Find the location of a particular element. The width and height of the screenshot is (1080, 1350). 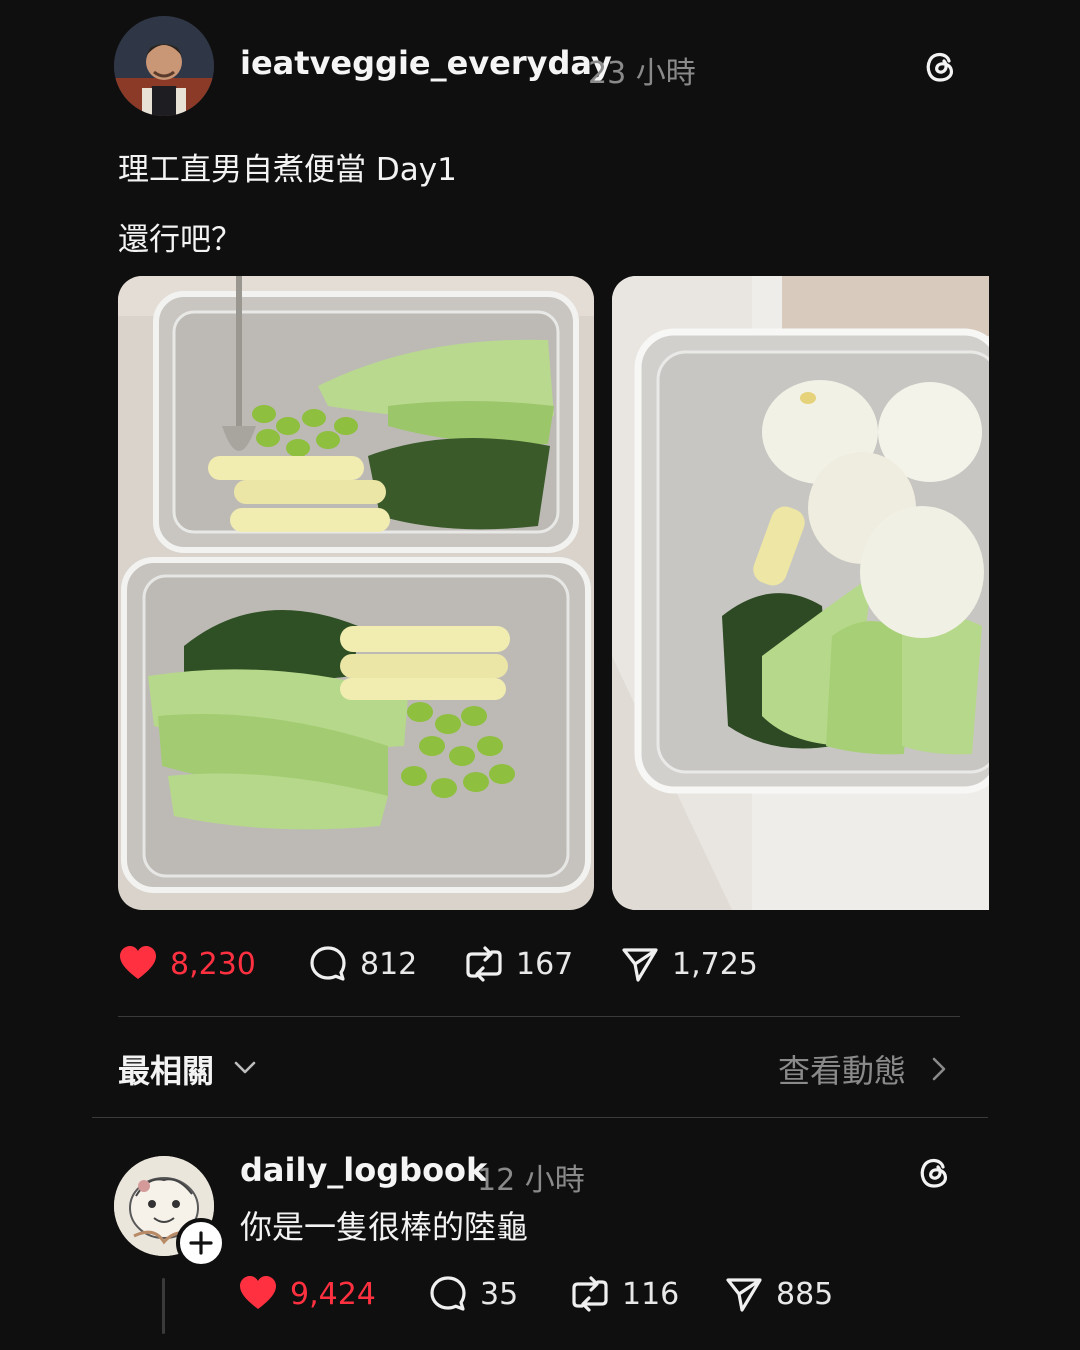

post-like-button: 8,230 is located at coordinates (187, 964).